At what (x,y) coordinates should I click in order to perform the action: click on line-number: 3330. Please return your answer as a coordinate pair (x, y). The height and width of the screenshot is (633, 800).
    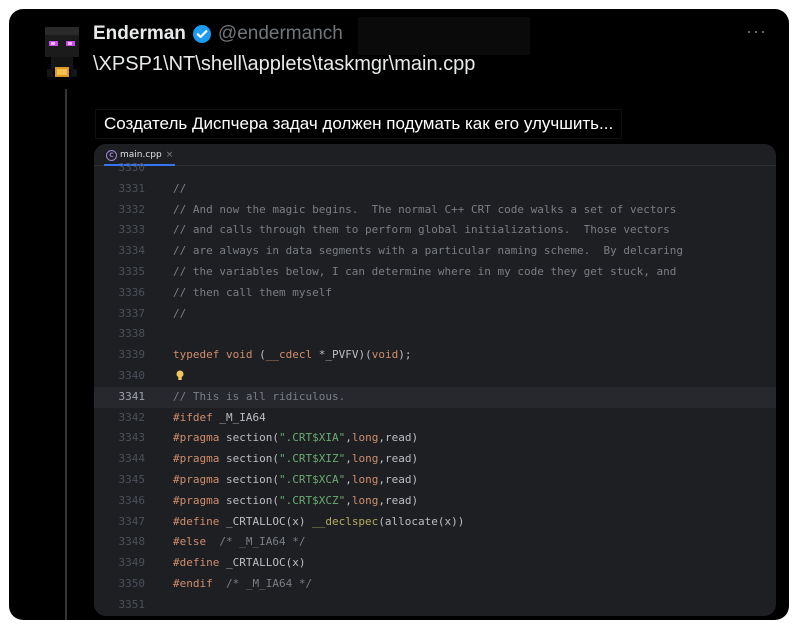
    Looking at the image, I should click on (132, 167).